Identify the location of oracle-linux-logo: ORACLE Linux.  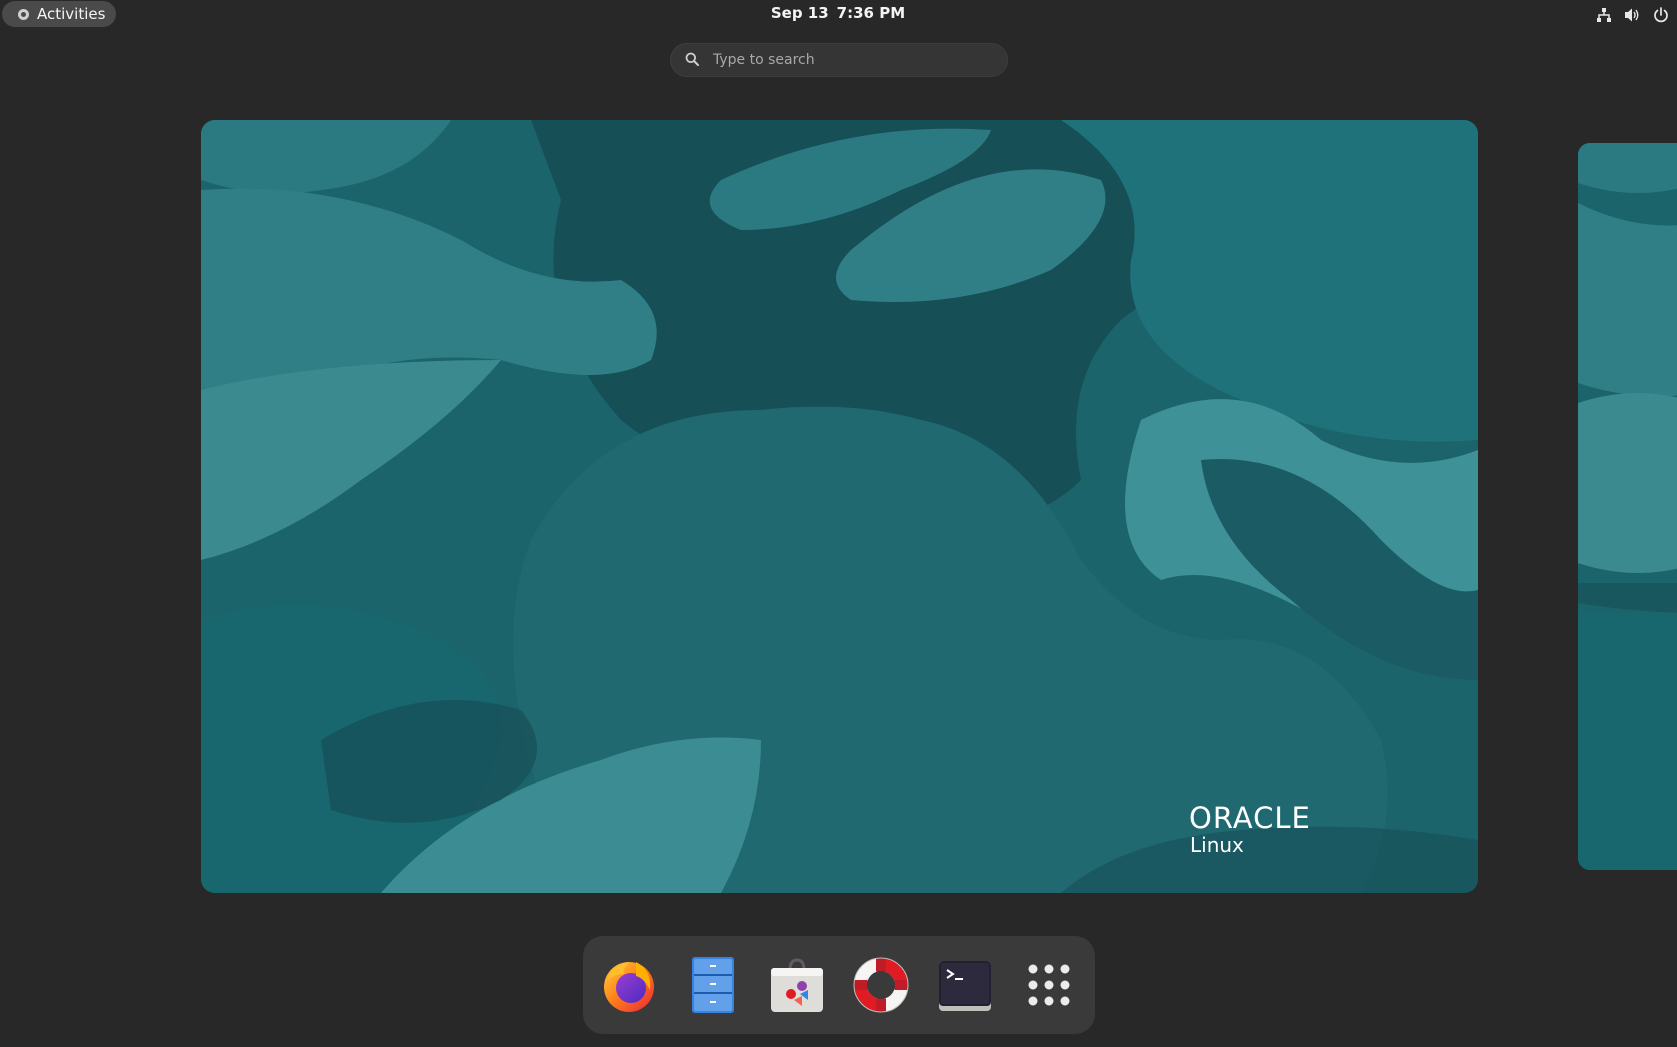
(1250, 830).